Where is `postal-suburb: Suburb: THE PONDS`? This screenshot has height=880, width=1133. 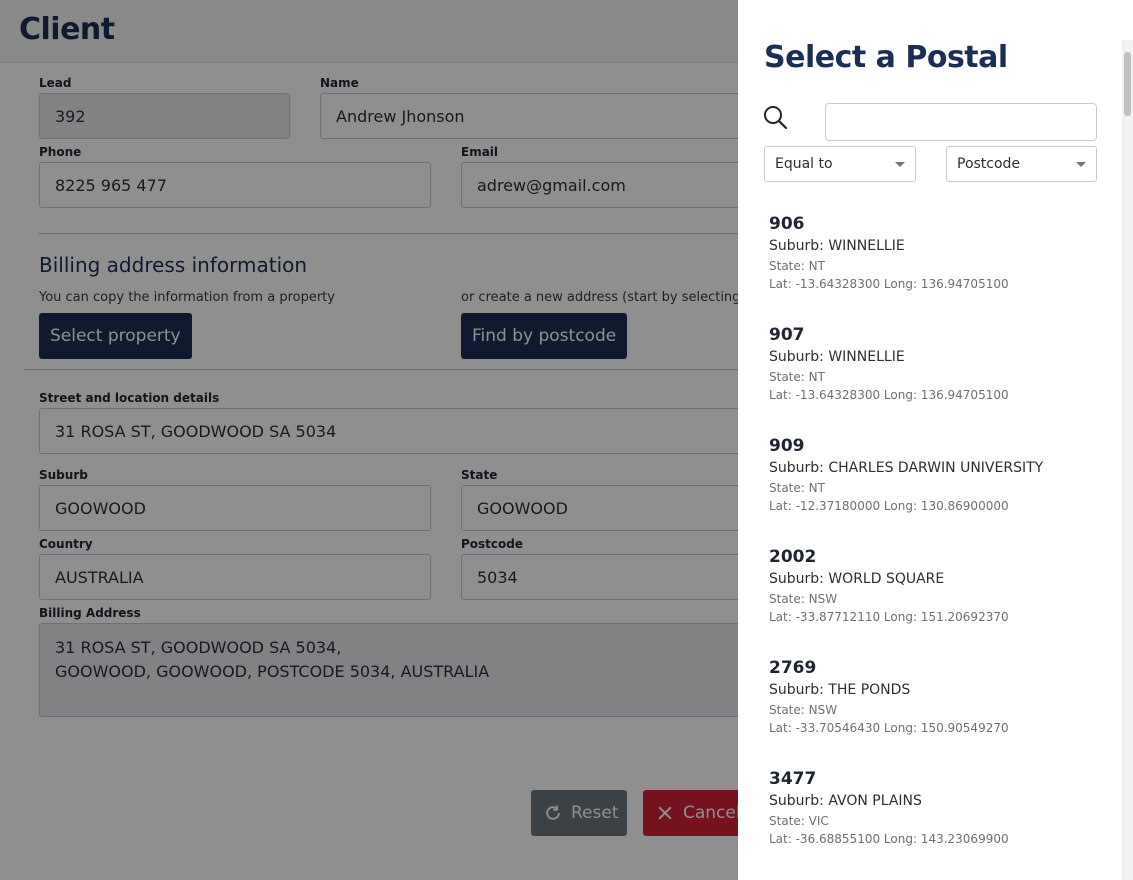 postal-suburb: Suburb: THE PONDS is located at coordinates (840, 690).